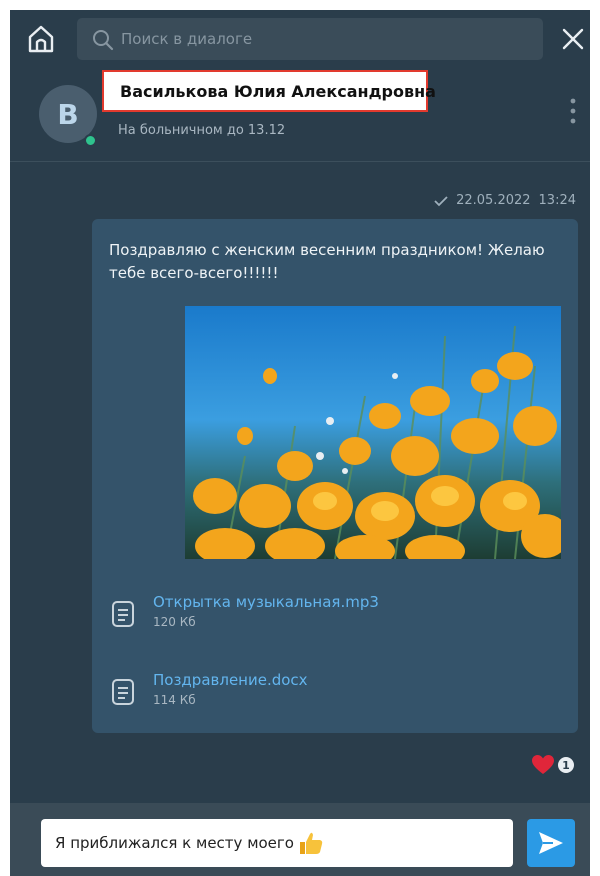 This screenshot has height=876, width=600. Describe the element at coordinates (174, 843) in the screenshot. I see `message-draft: Я приближался к месту моего` at that location.